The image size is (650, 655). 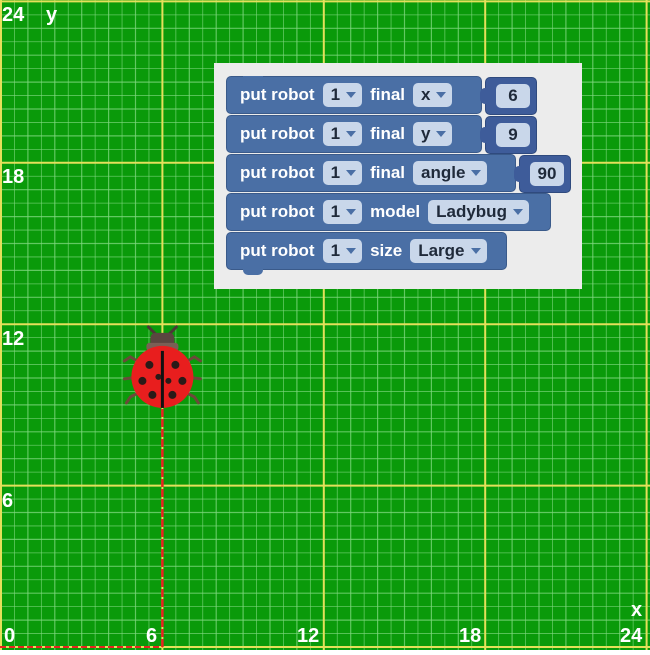 What do you see at coordinates (426, 94) in the screenshot?
I see `param-value: x` at bounding box center [426, 94].